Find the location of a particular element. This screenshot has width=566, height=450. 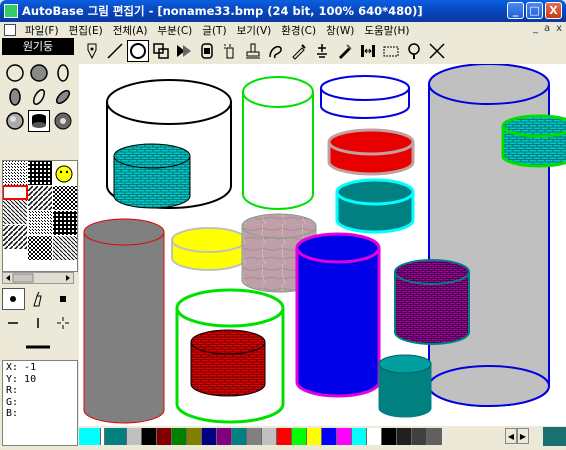

cylinder-icon is located at coordinates (207, 51).